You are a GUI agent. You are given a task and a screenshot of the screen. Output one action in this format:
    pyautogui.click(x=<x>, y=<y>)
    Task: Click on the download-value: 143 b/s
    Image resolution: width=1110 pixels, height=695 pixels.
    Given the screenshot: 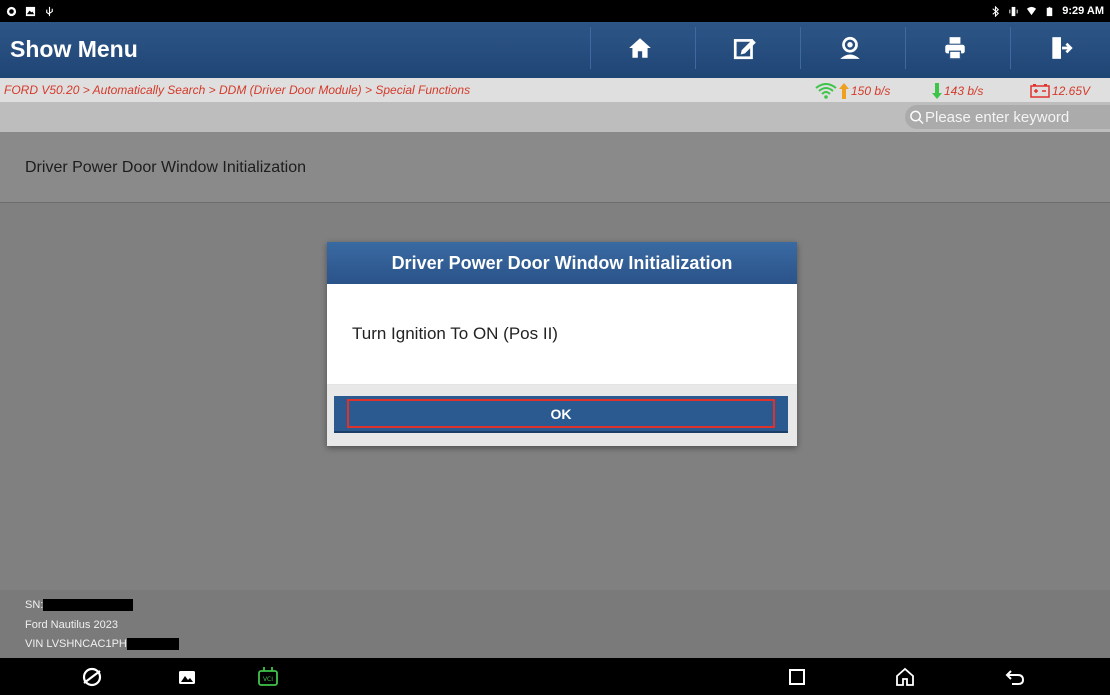 What is the action you would take?
    pyautogui.click(x=964, y=91)
    